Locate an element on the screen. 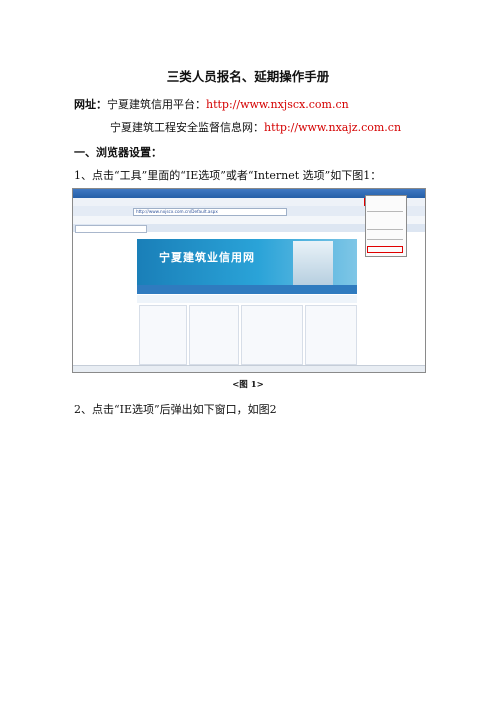 This screenshot has width=496, height=702. banner-title: 宁夏建筑业信用网 is located at coordinates (207, 257).